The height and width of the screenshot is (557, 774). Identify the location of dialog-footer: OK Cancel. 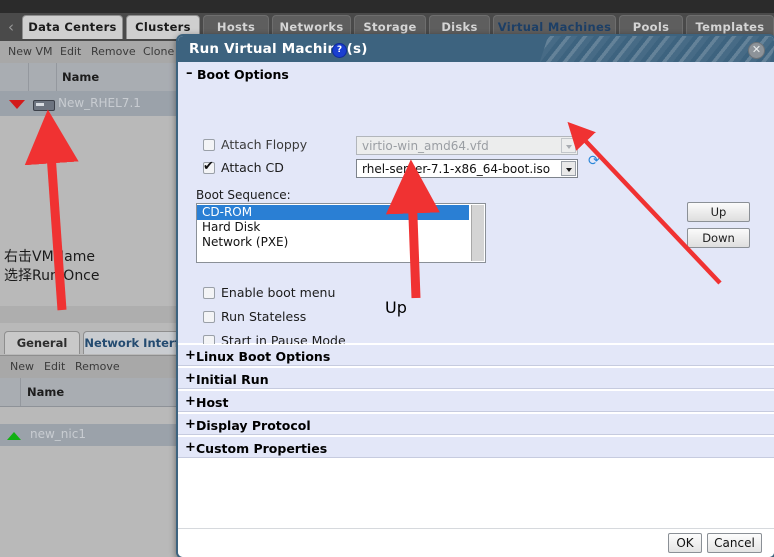
(476, 542).